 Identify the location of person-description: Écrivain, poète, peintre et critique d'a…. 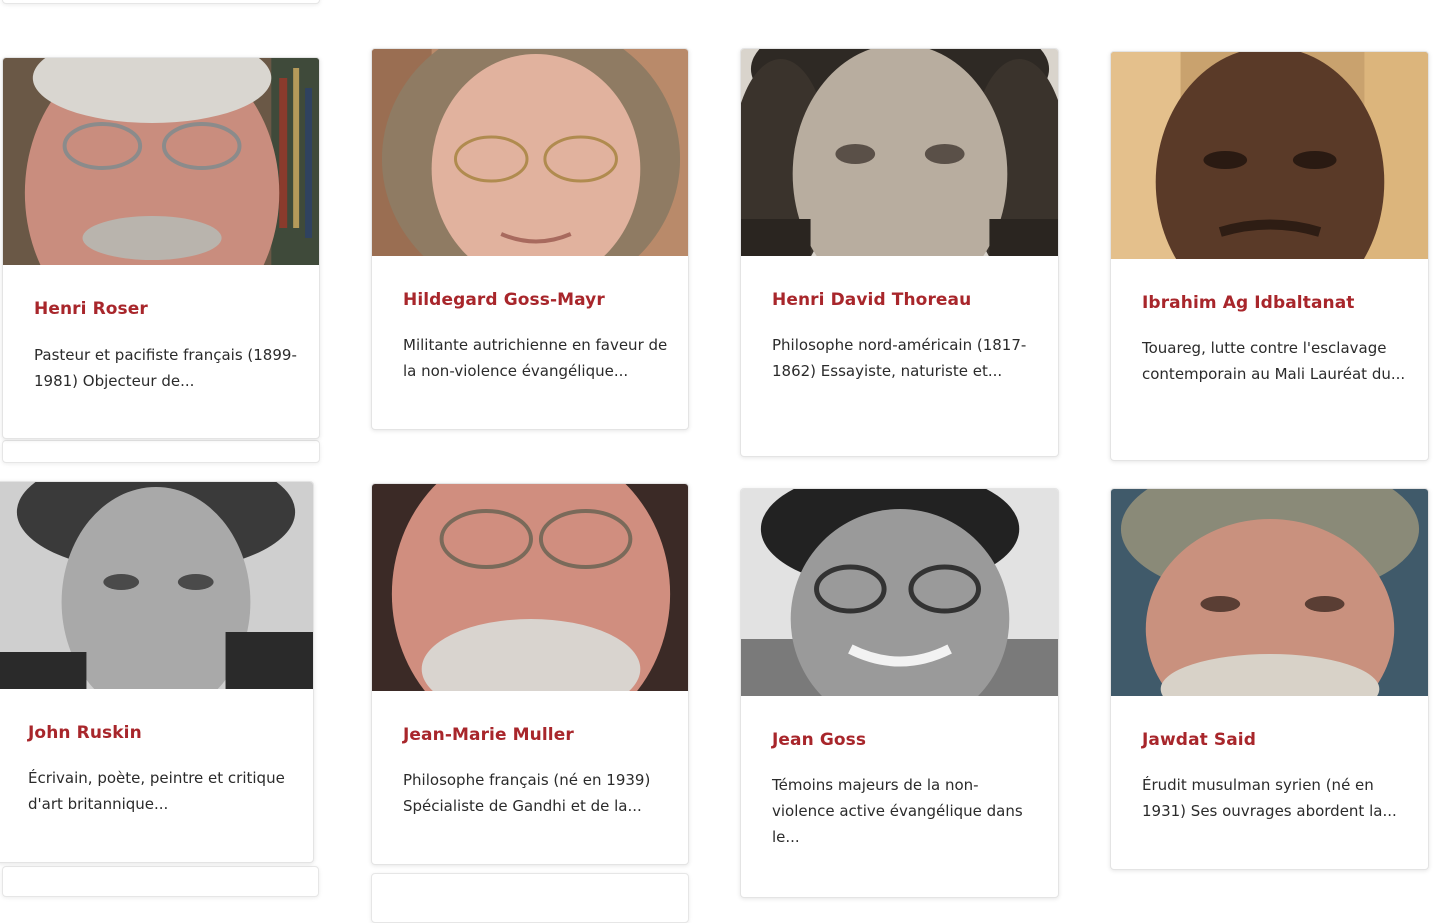
(156, 791).